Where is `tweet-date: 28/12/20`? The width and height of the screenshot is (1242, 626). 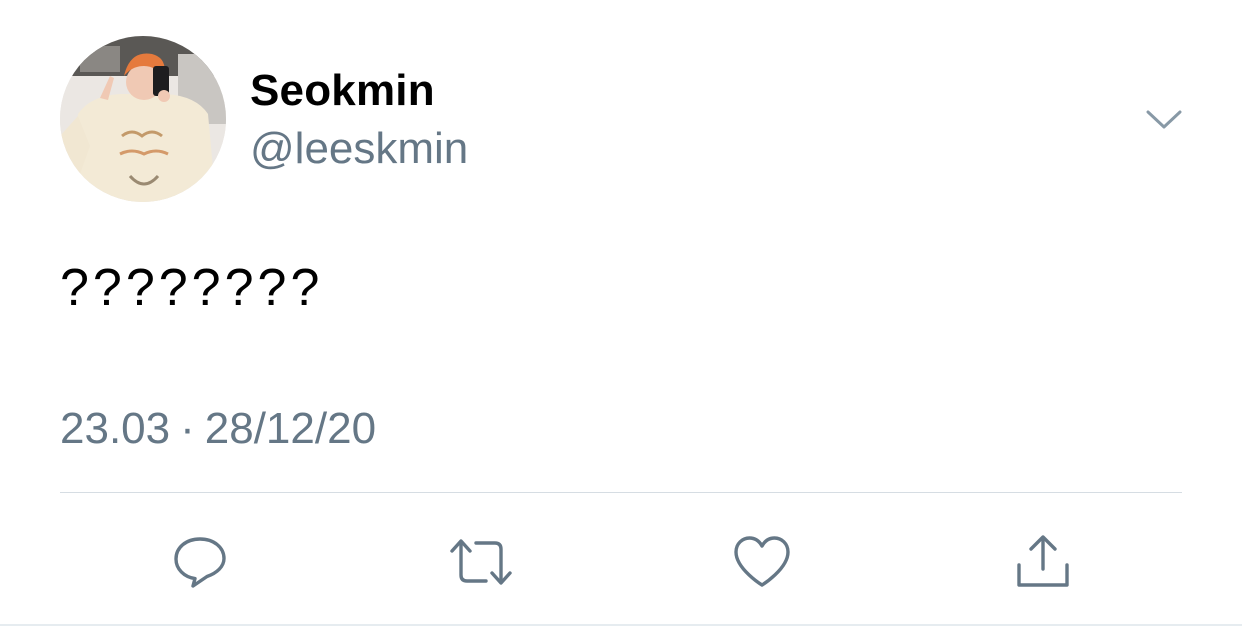 tweet-date: 28/12/20 is located at coordinates (290, 428).